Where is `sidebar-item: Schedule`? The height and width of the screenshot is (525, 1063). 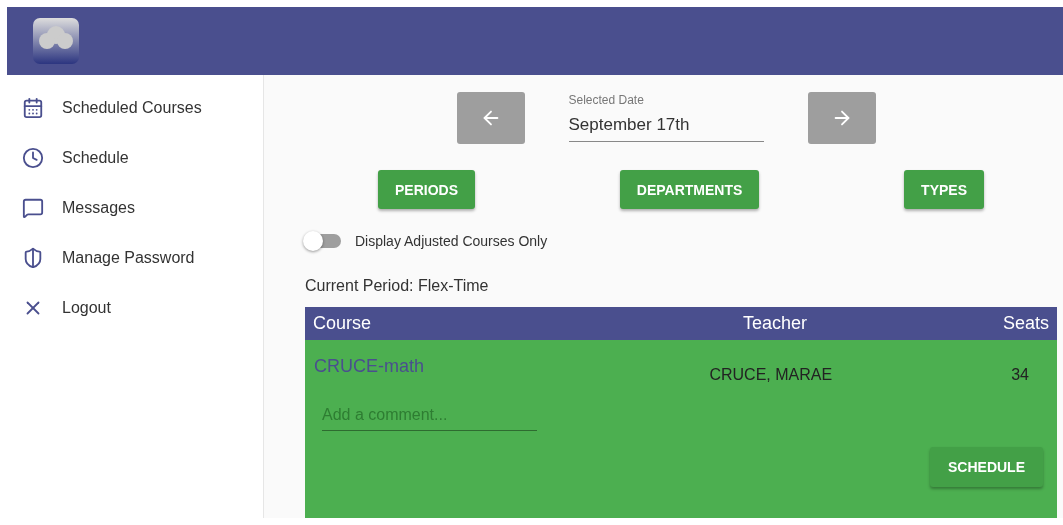
sidebar-item: Schedule is located at coordinates (135, 158).